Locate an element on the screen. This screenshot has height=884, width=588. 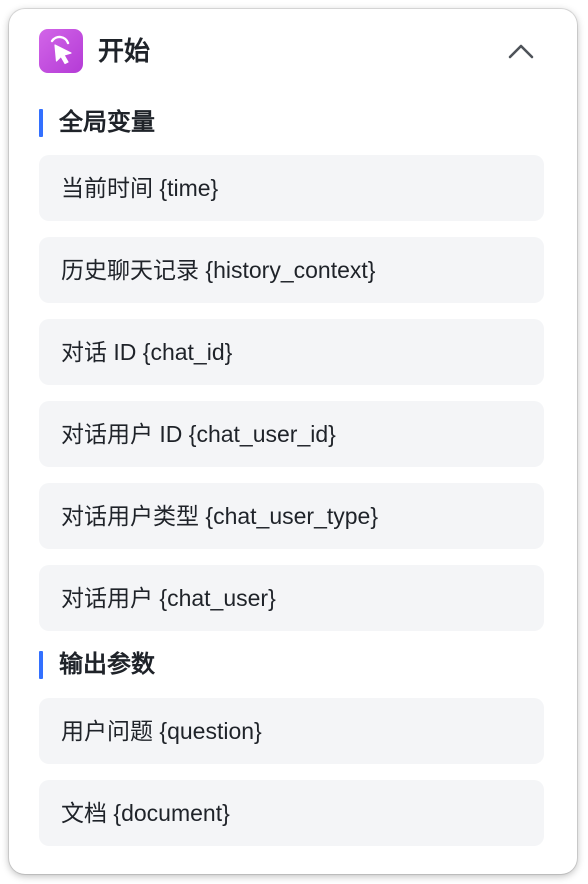
chevron-up-icon is located at coordinates (521, 51).